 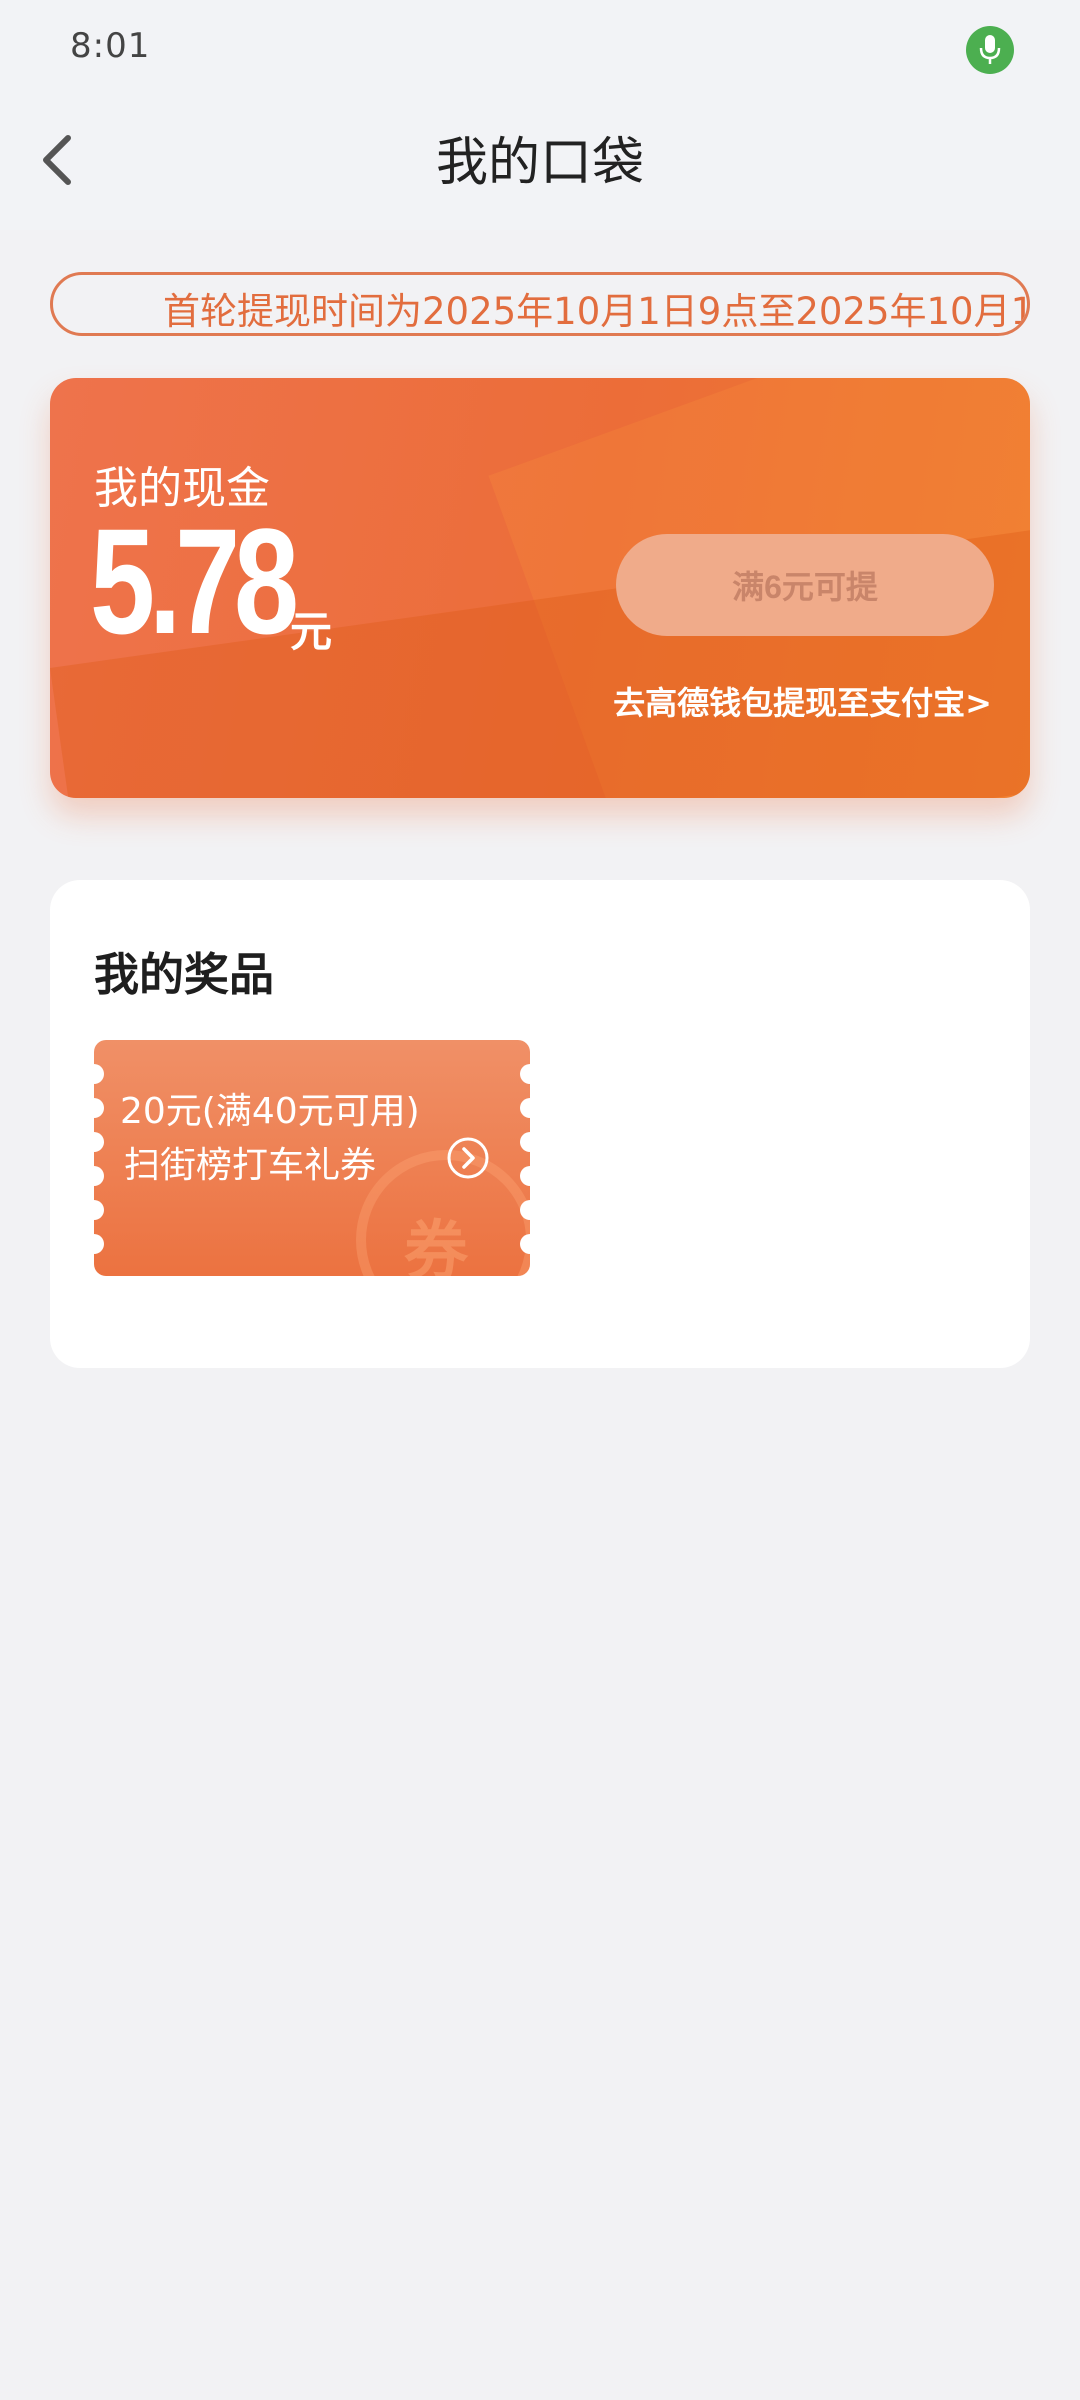 I want to click on nav-bar: 我的口袋, so click(x=540, y=165).